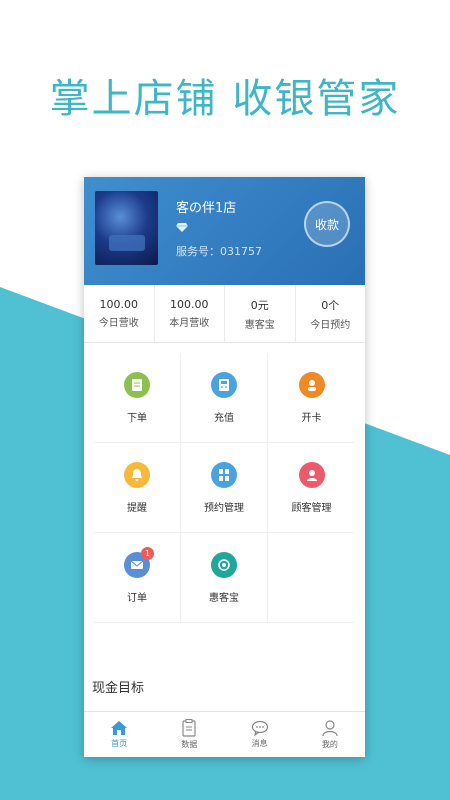 The height and width of the screenshot is (800, 450). I want to click on menu-item-label: 充值, so click(224, 418).